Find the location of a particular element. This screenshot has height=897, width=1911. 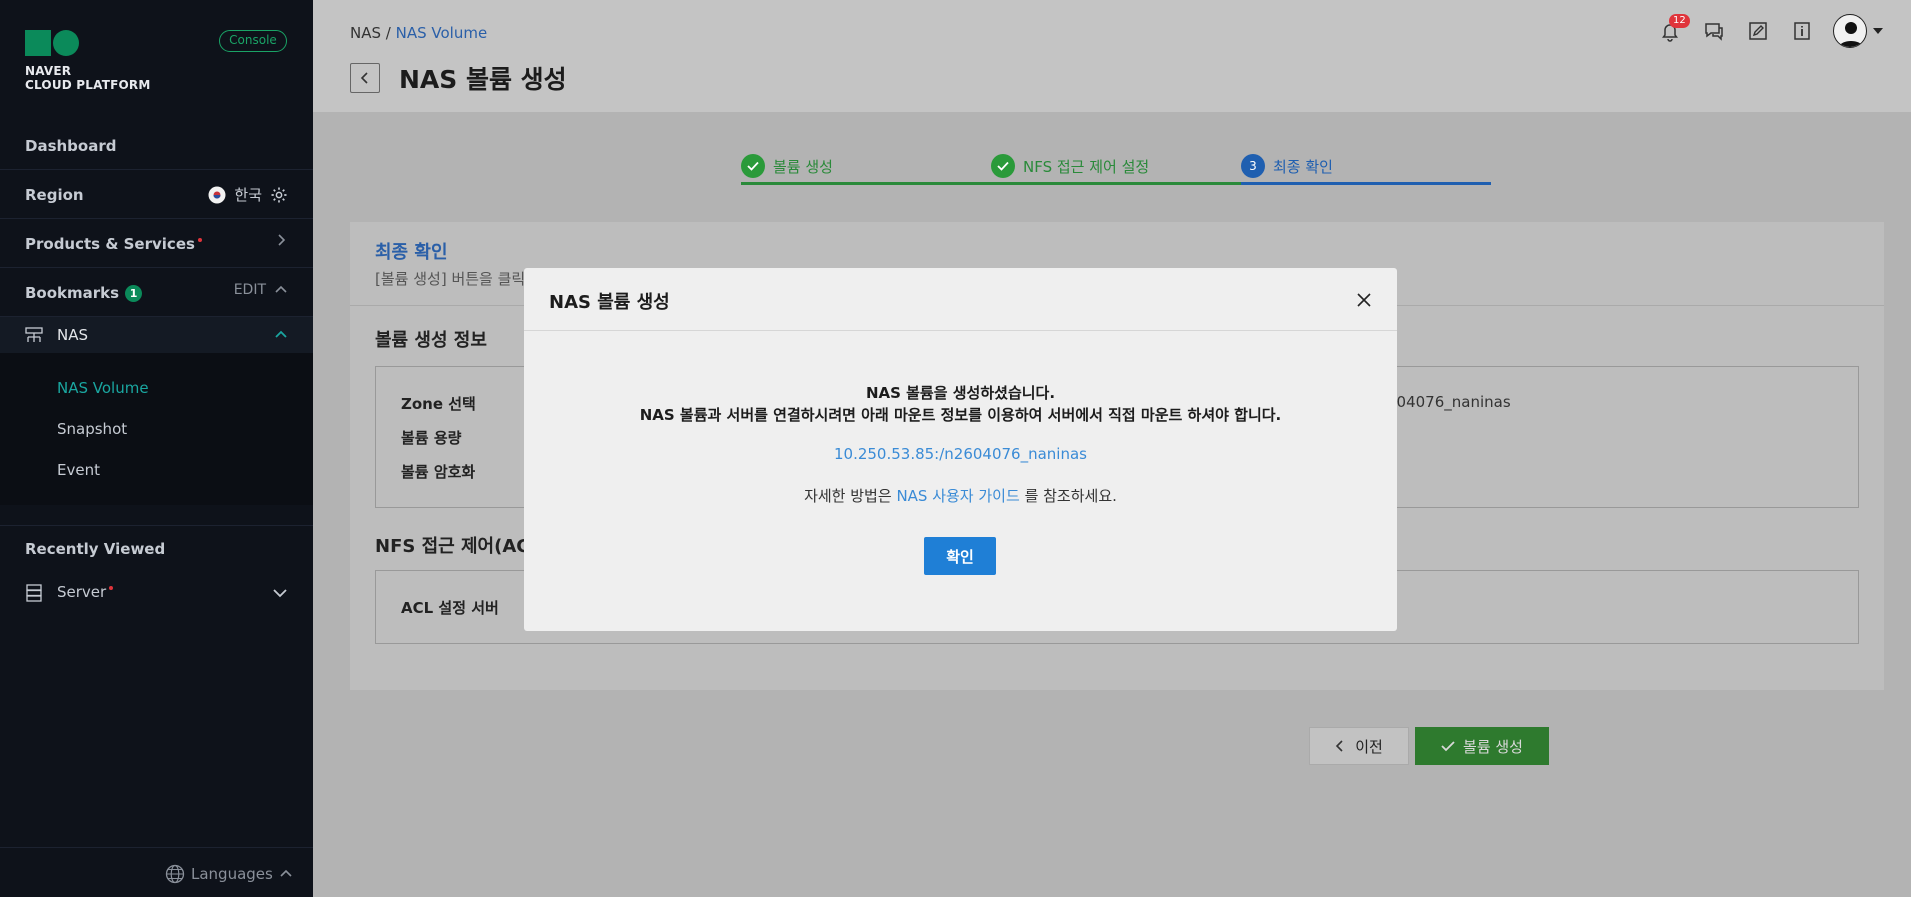

dialog-message-line1: NAS 볼륨을 생성하셨습니다. is located at coordinates (960, 393).